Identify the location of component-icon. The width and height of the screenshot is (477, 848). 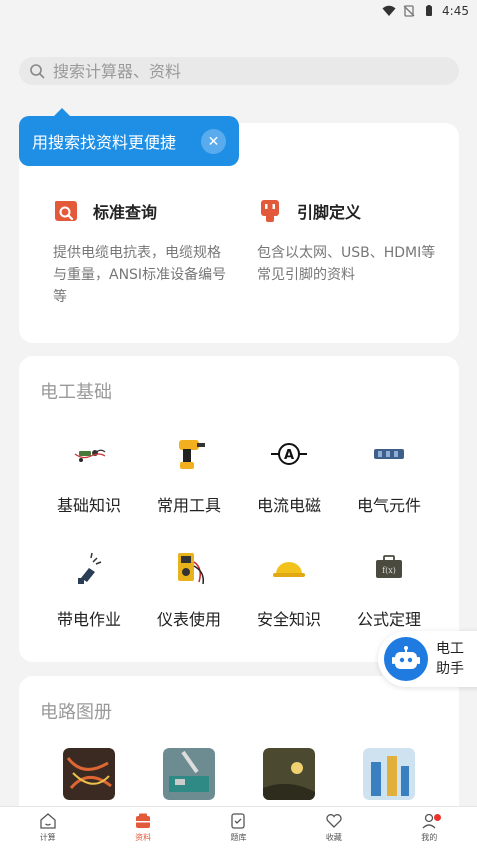
(389, 454).